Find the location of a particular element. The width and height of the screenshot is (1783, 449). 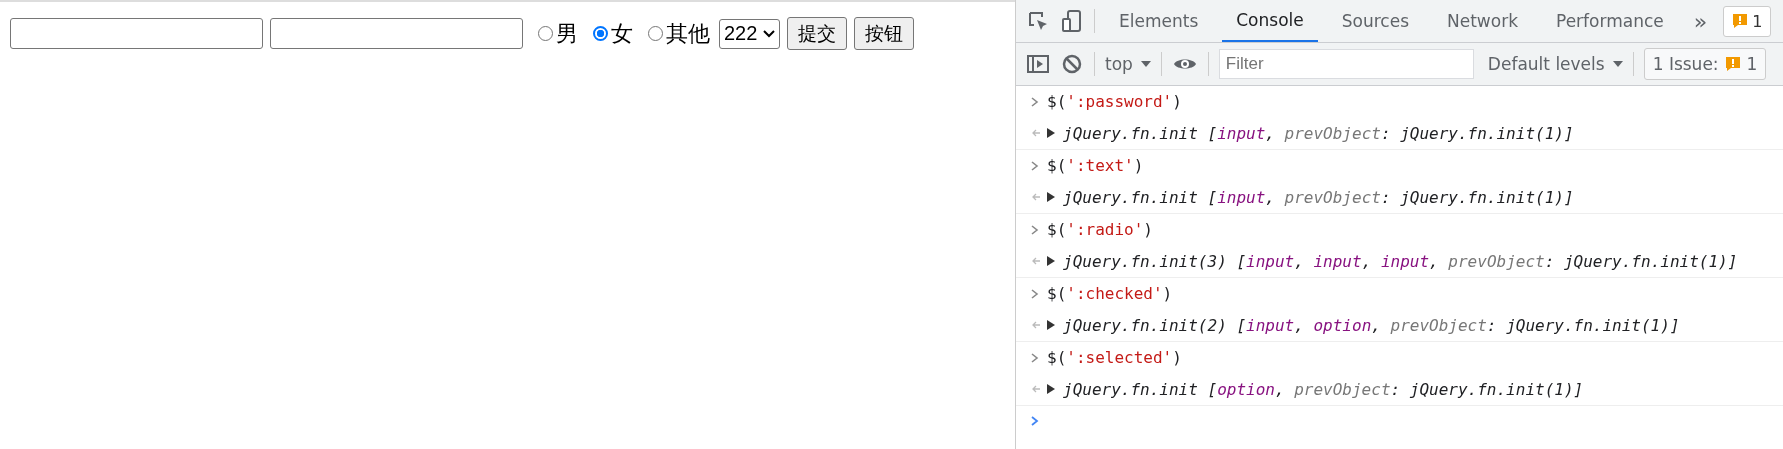

form-button: 提交 is located at coordinates (817, 33).